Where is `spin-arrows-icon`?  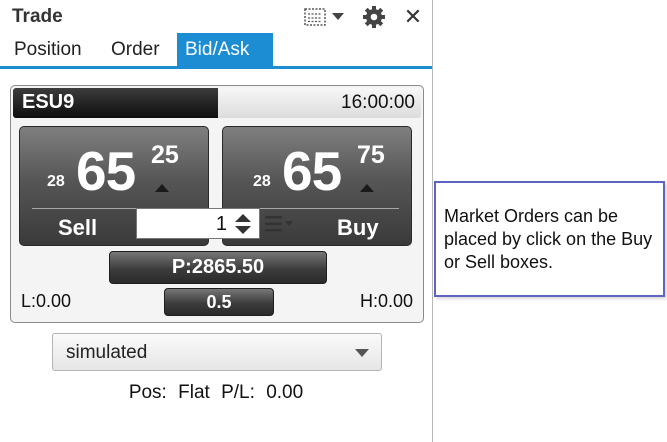 spin-arrows-icon is located at coordinates (243, 224).